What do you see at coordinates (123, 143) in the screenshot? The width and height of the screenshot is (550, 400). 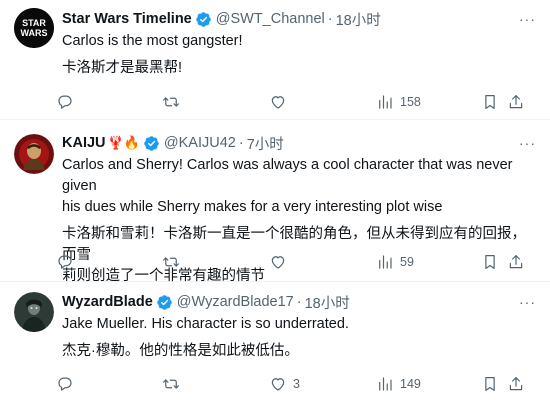 I see `name-emojis: 🦞🔥` at bounding box center [123, 143].